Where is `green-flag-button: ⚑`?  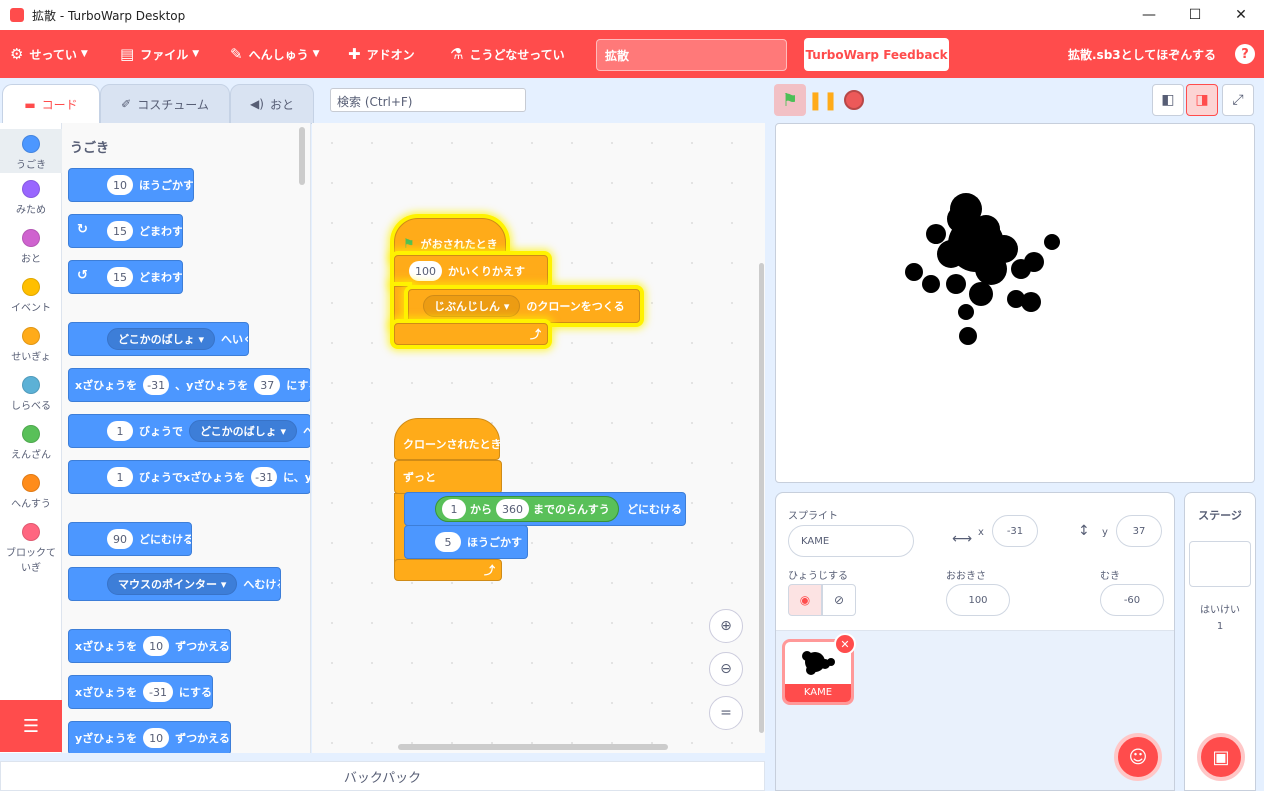 green-flag-button: ⚑ is located at coordinates (790, 100).